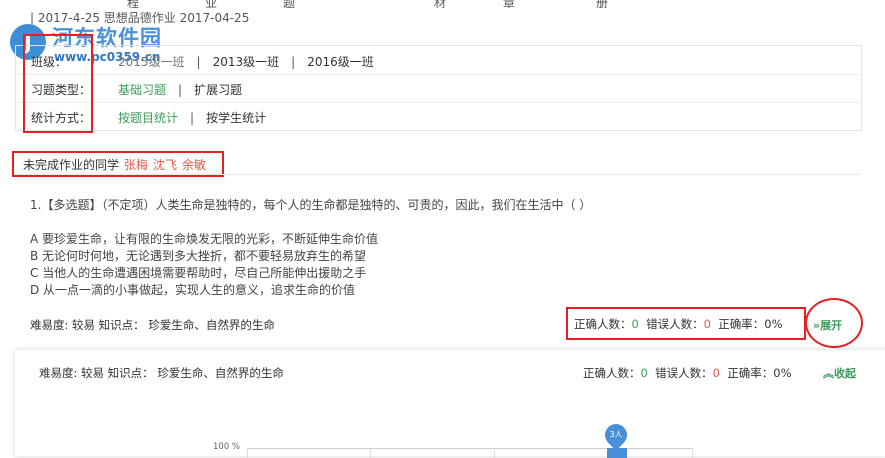 Image resolution: width=885 pixels, height=458 pixels. Describe the element at coordinates (678, 324) in the screenshot. I see `question-stats: 正确人数：0 错误人数：0 正确率：0%` at that location.